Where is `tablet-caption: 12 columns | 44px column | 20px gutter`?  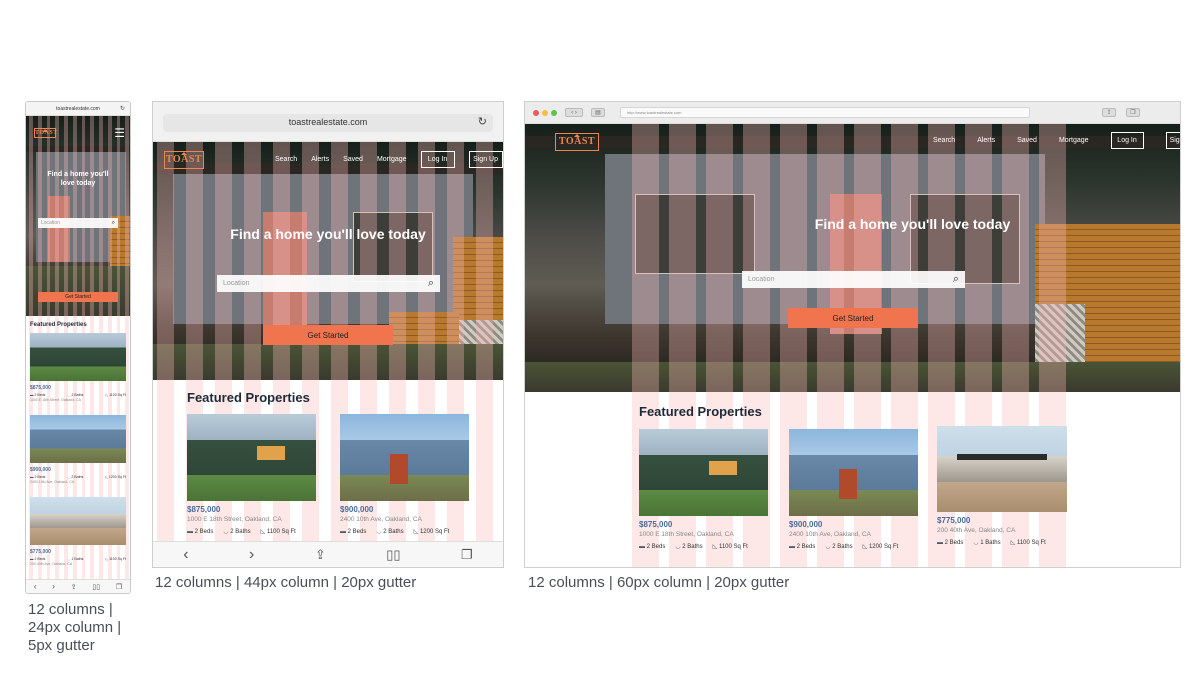
tablet-caption: 12 columns | 44px column | 20px gutter is located at coordinates (286, 582).